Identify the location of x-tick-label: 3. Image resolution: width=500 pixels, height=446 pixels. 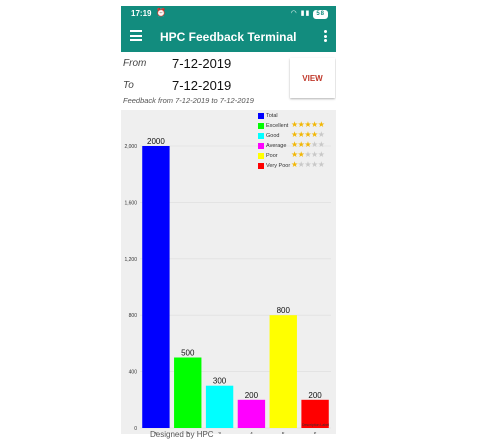
(219, 433).